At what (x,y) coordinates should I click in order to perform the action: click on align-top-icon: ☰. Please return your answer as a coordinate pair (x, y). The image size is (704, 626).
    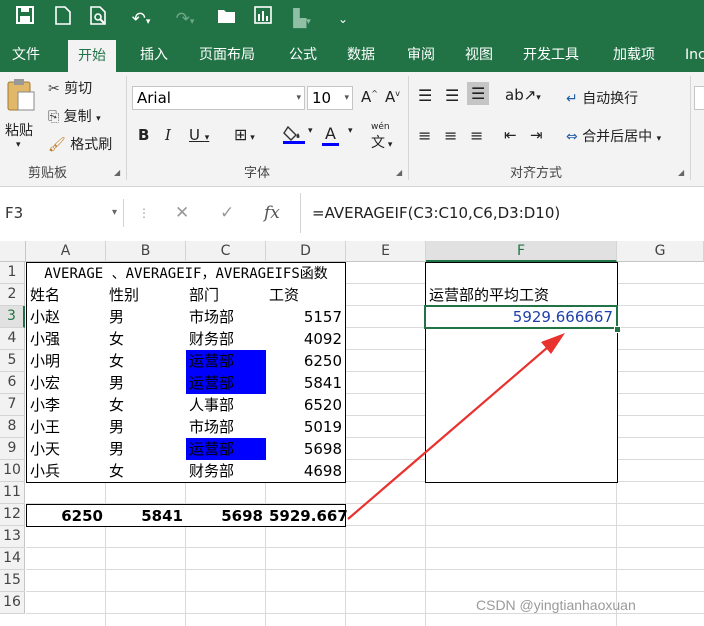
    Looking at the image, I should click on (425, 95).